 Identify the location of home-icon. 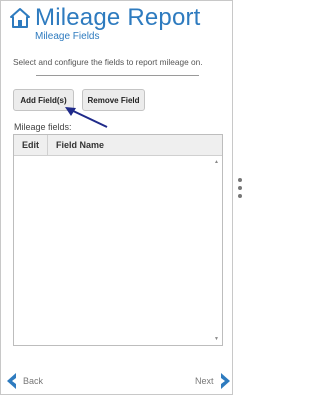
(20, 18).